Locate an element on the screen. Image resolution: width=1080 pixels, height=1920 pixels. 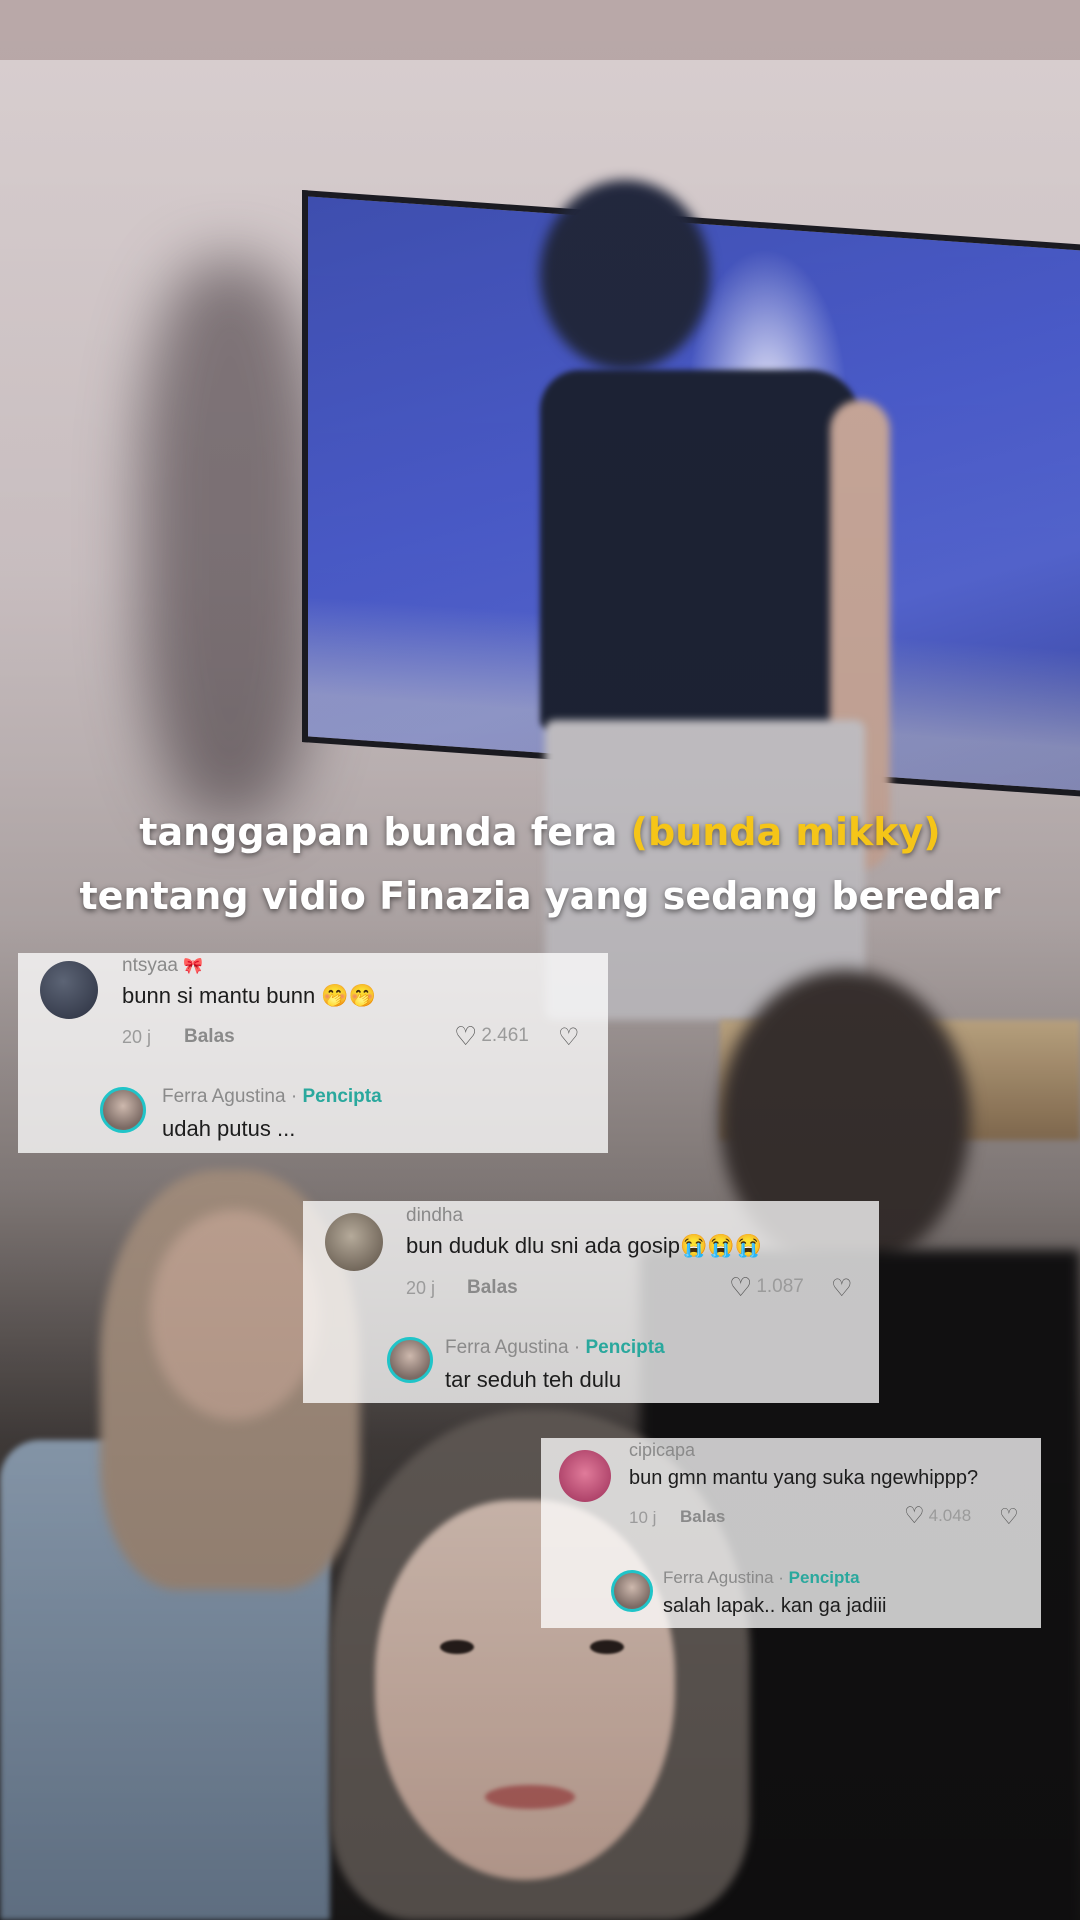
like-button: ♡ 1.087 is located at coordinates (766, 1287).